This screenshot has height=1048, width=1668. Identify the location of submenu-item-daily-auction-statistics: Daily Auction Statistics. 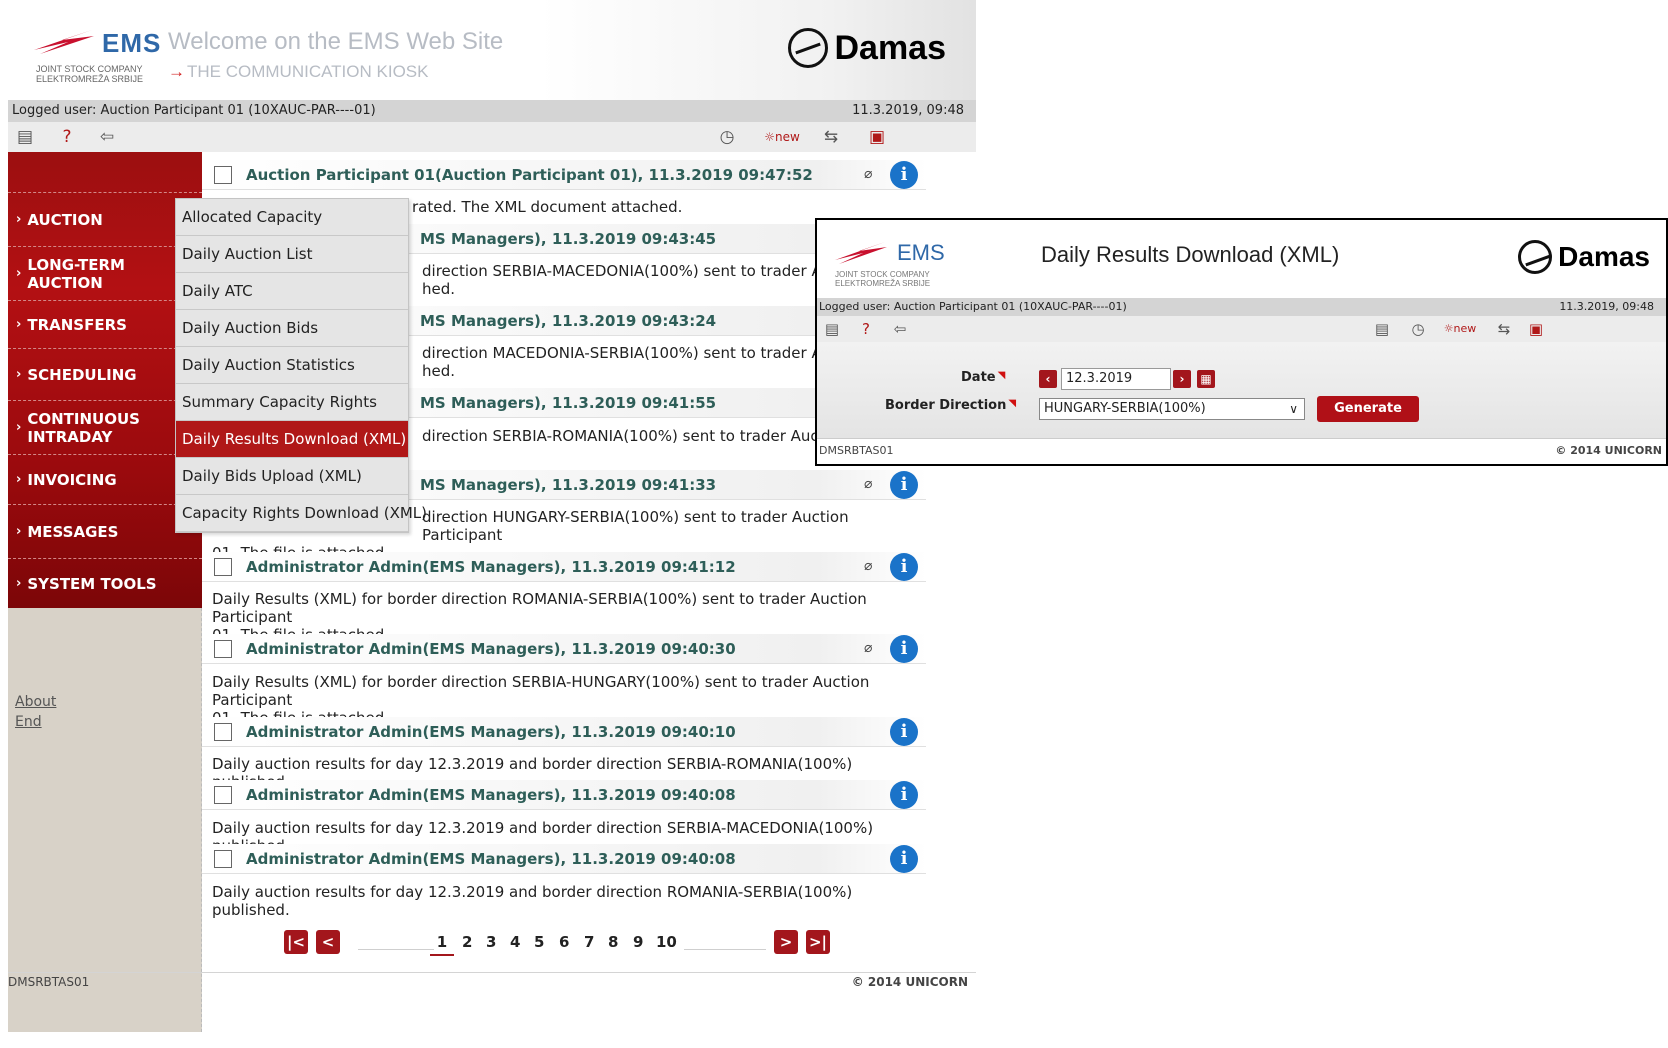
(292, 365).